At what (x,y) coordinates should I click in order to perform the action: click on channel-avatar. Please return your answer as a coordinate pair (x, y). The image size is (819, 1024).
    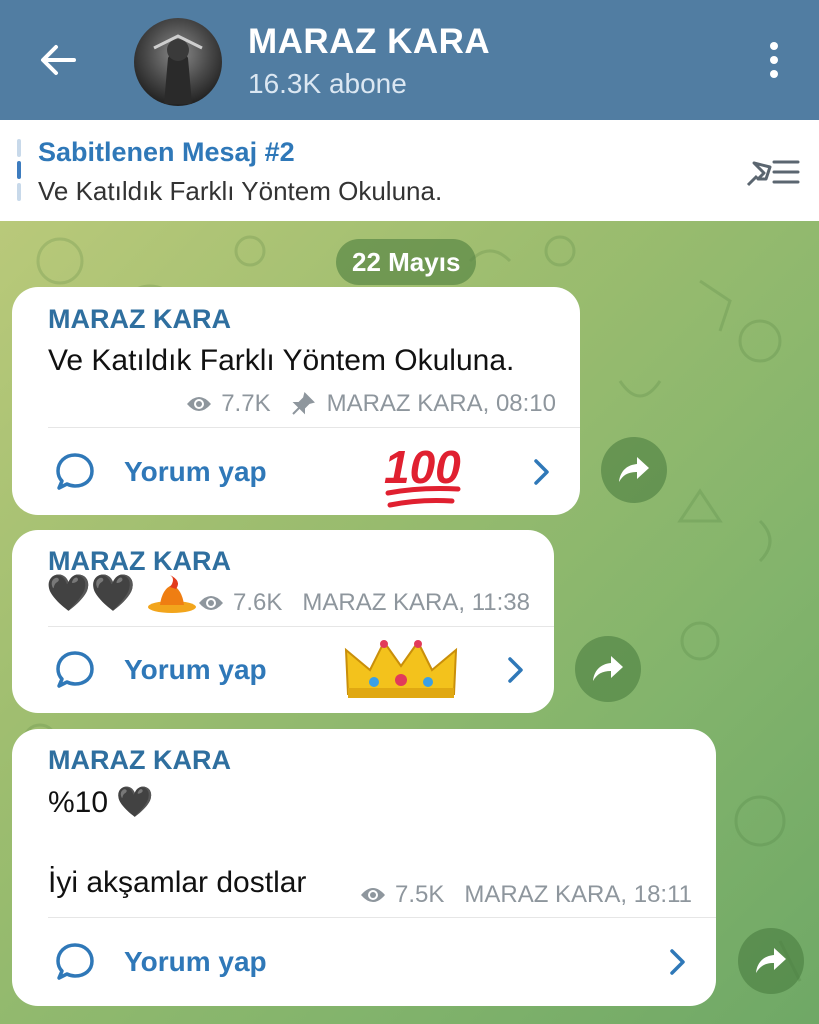
    Looking at the image, I should click on (178, 62).